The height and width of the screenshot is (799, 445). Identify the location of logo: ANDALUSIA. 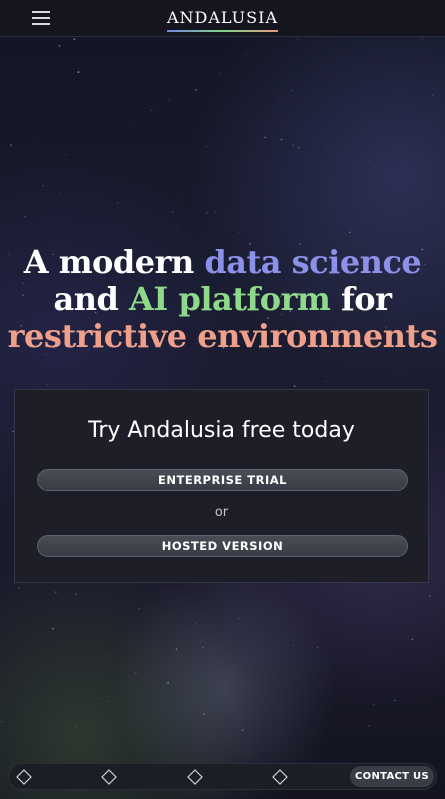
(222, 20).